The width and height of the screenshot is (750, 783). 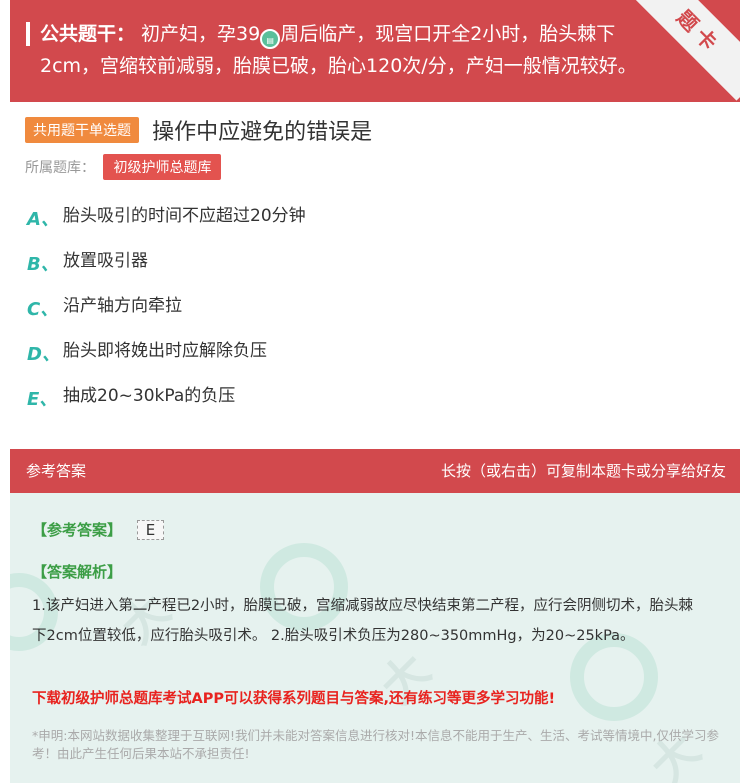 I want to click on answer-header: 参考答案 长按（或右击）可复制本题卡或分享给好友, so click(x=375, y=471).